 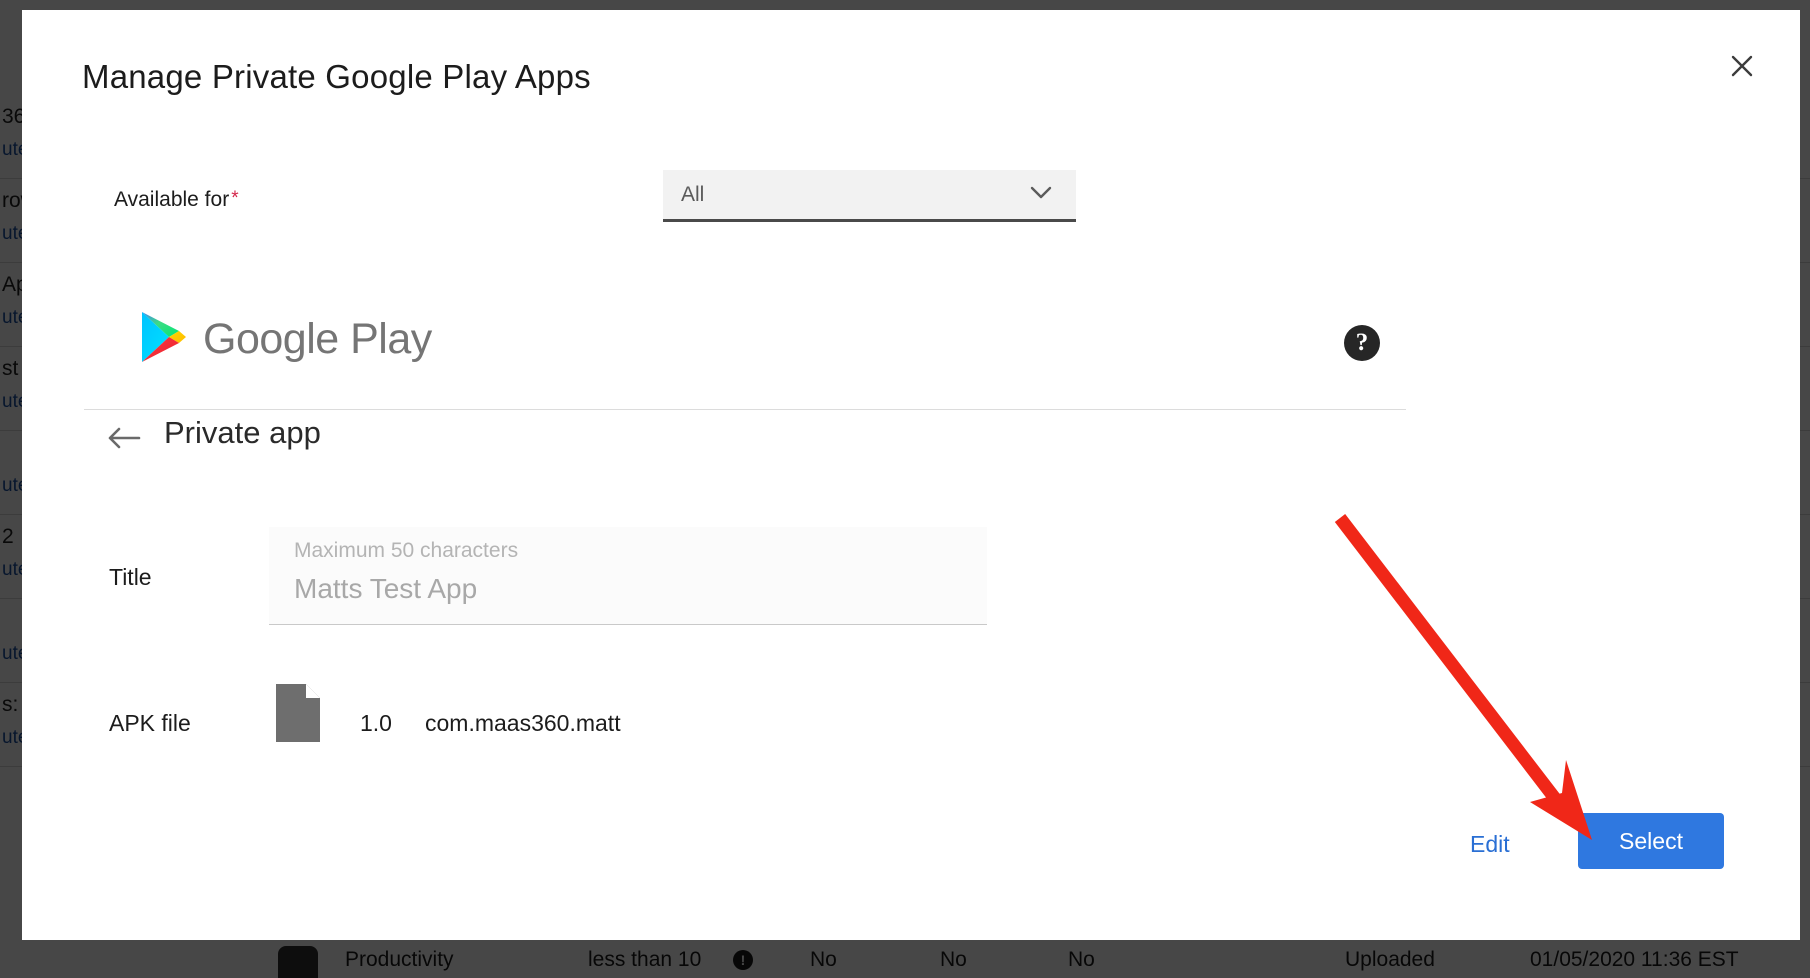 What do you see at coordinates (124, 440) in the screenshot?
I see `arrow-left-icon` at bounding box center [124, 440].